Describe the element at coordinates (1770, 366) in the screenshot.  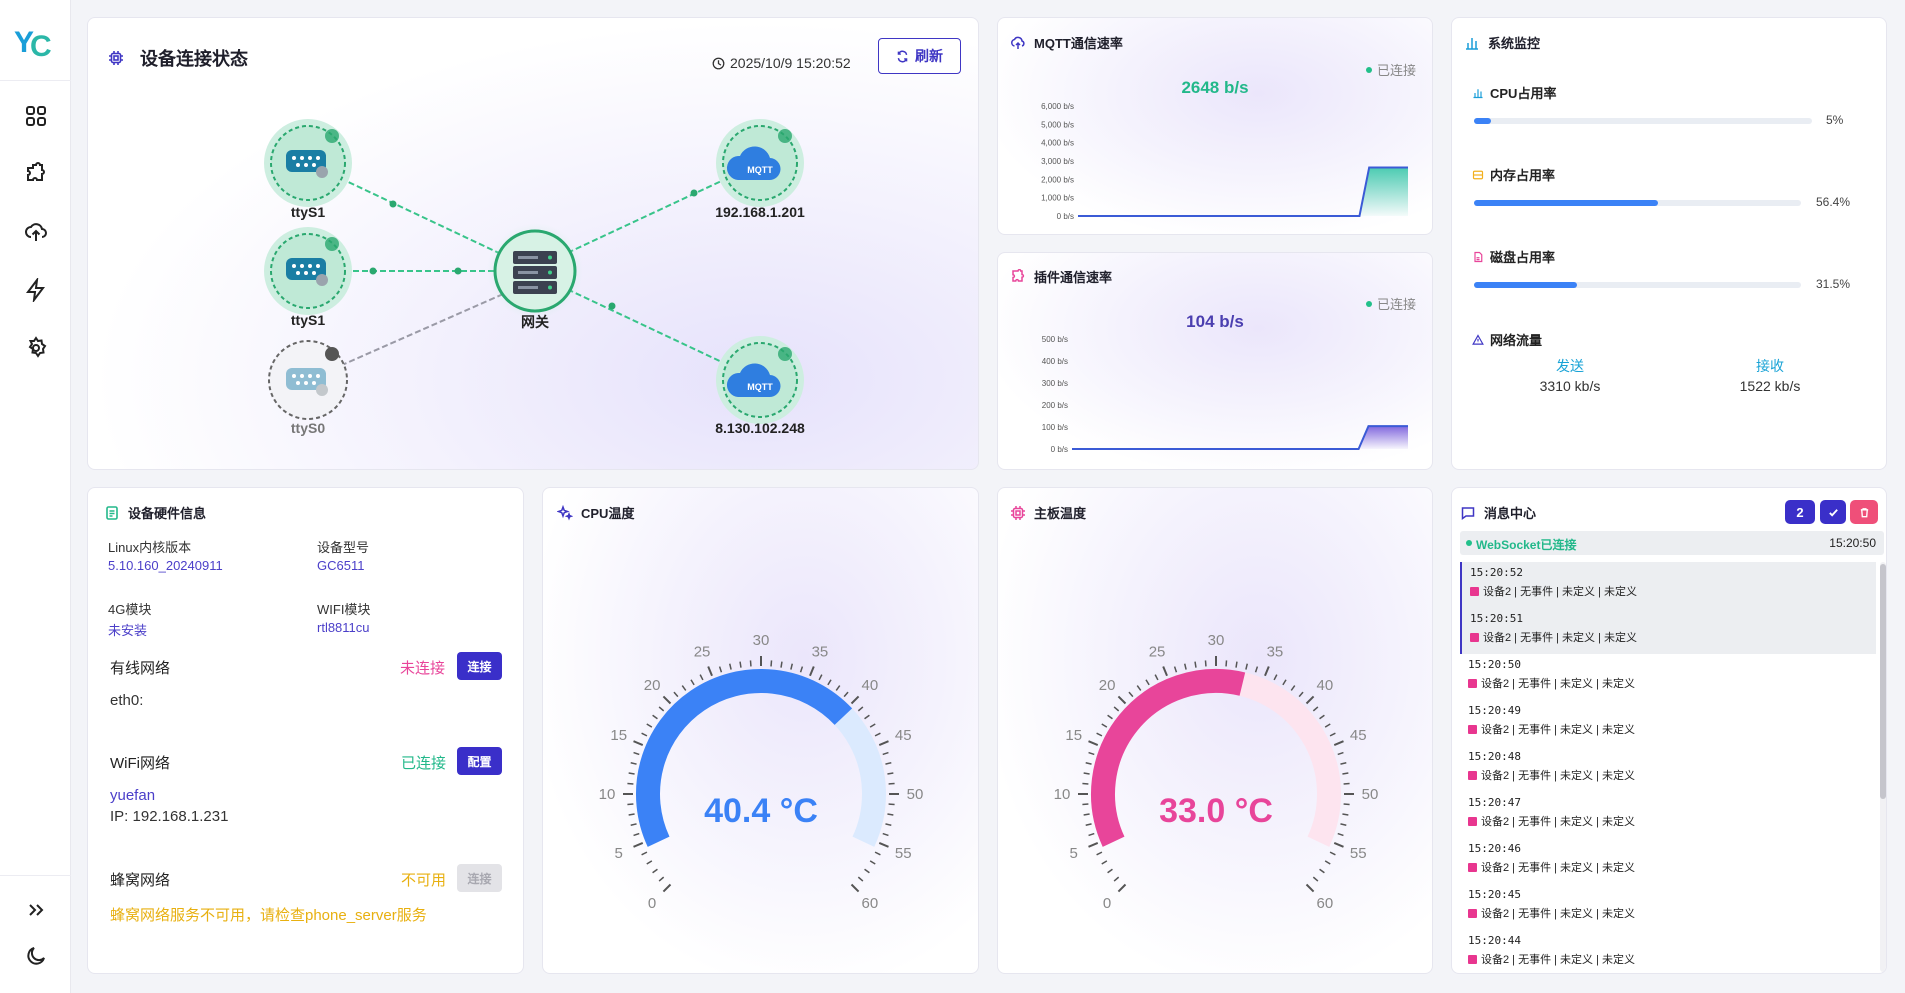
I see `recv-label: 接收` at that location.